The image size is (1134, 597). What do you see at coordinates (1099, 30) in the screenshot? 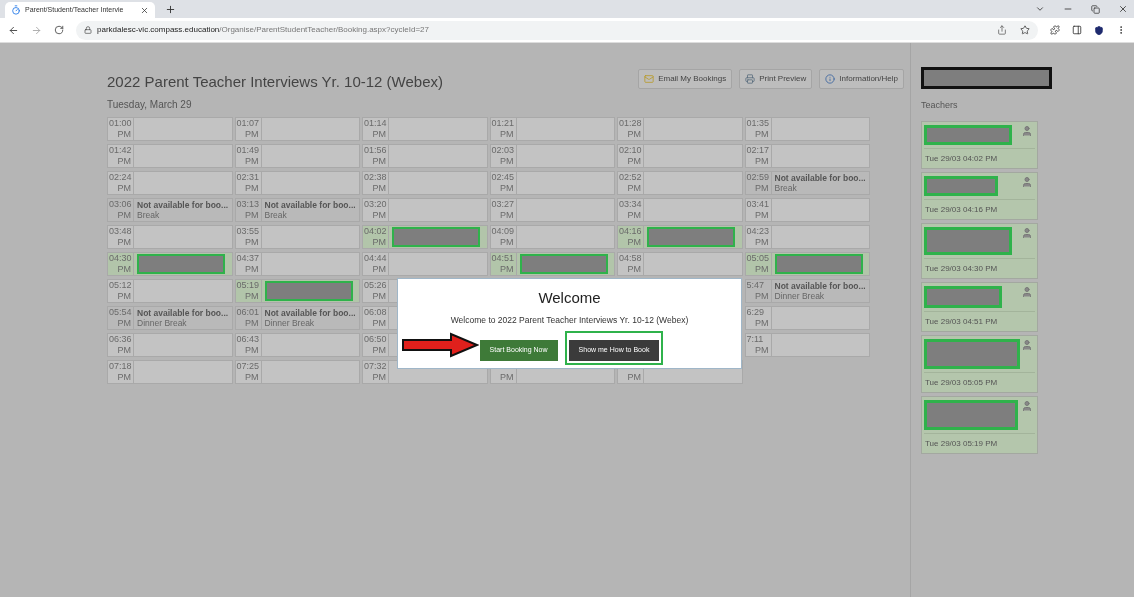
I see `shield-icon` at bounding box center [1099, 30].